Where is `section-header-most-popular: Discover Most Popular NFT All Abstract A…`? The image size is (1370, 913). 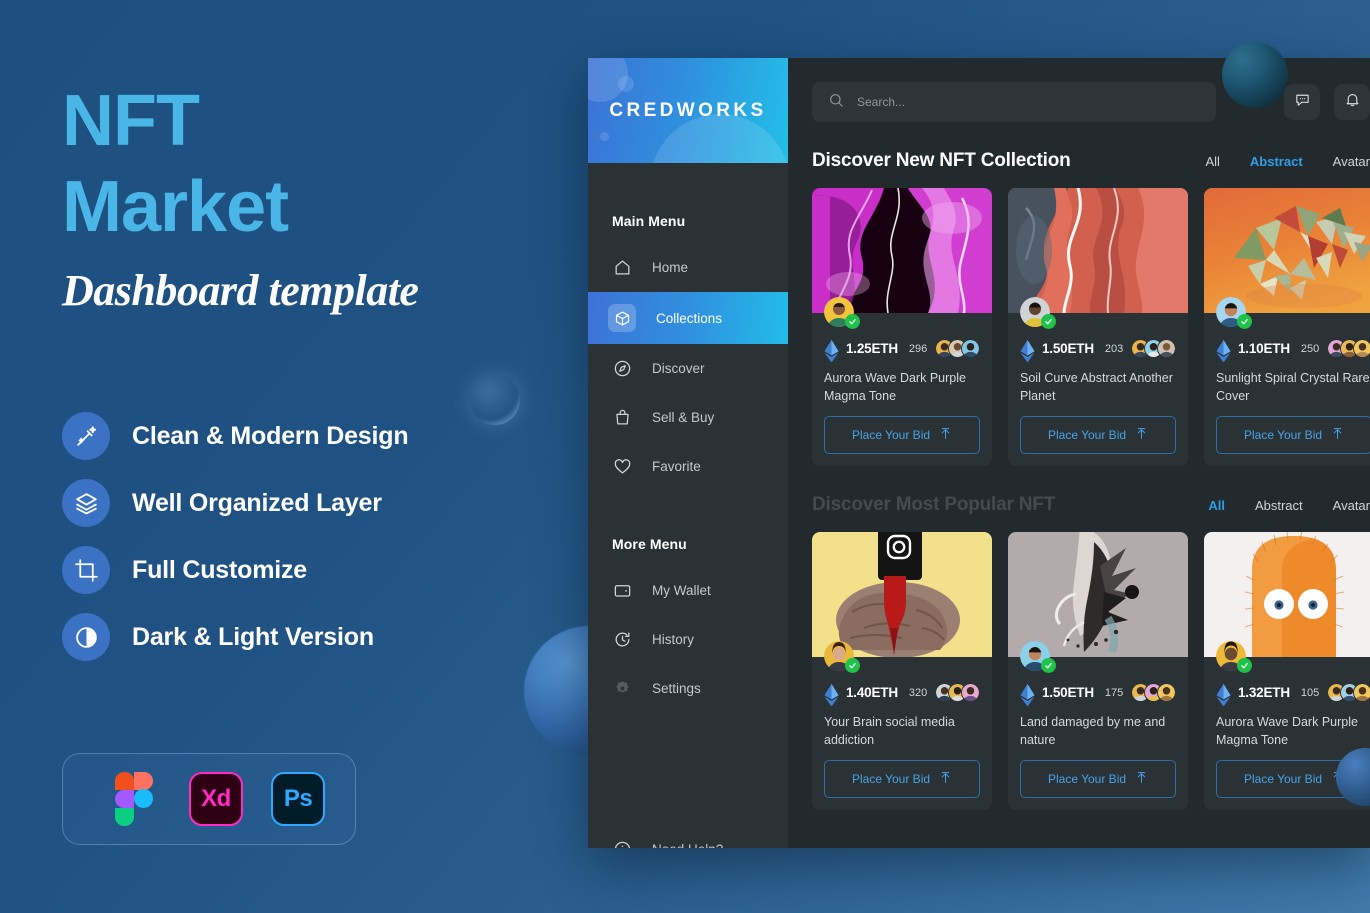
section-header-most-popular: Discover Most Popular NFT All Abstract A… is located at coordinates (1091, 505).